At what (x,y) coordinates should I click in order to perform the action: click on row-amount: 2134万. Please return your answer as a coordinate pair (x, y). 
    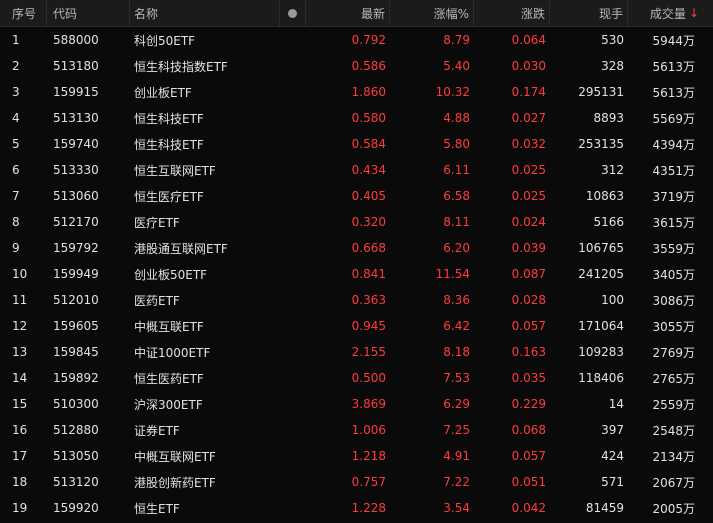
    Looking at the image, I should click on (673, 456).